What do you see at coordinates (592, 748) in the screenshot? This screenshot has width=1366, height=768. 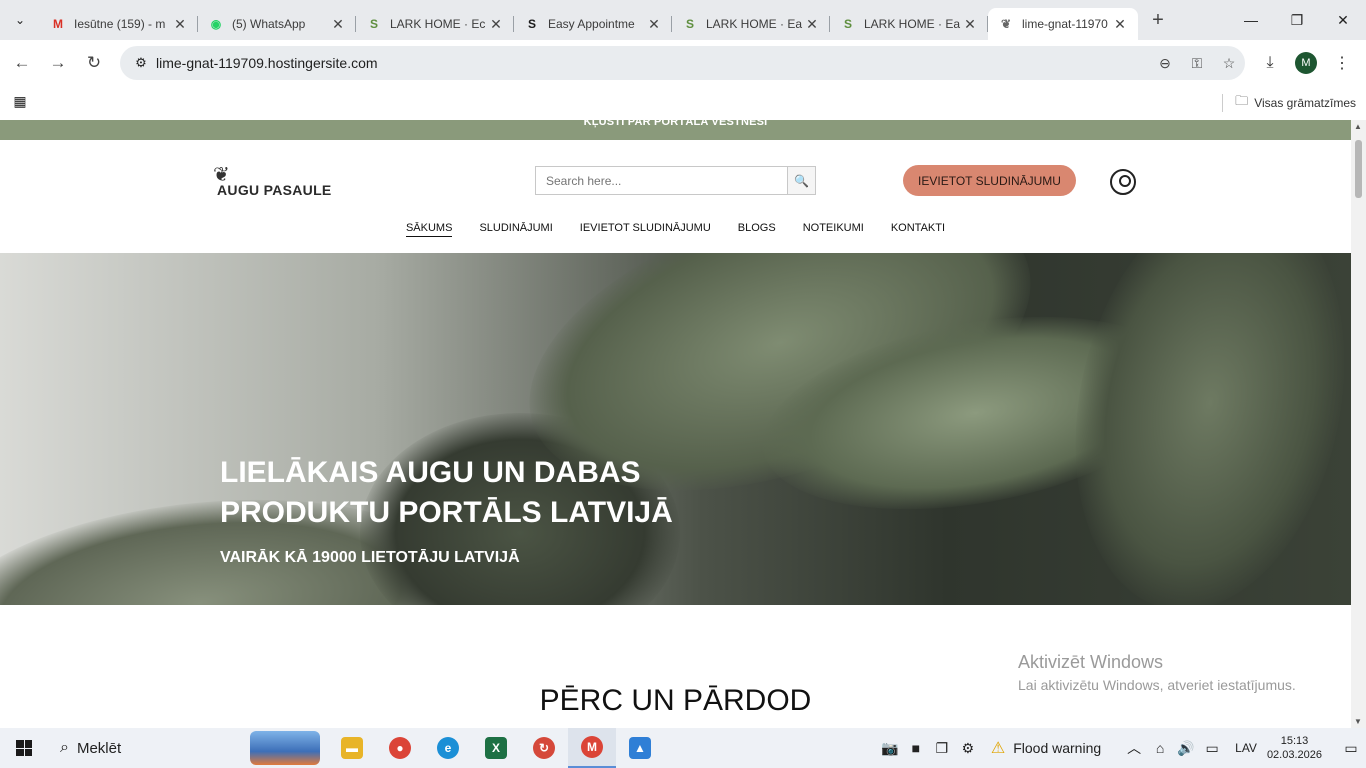 I see `chrome-profile-icon: M` at bounding box center [592, 748].